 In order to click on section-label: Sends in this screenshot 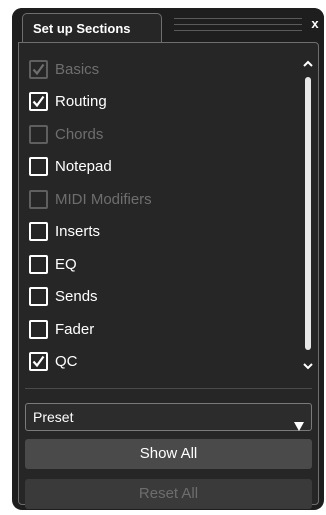, I will do `click(76, 297)`.